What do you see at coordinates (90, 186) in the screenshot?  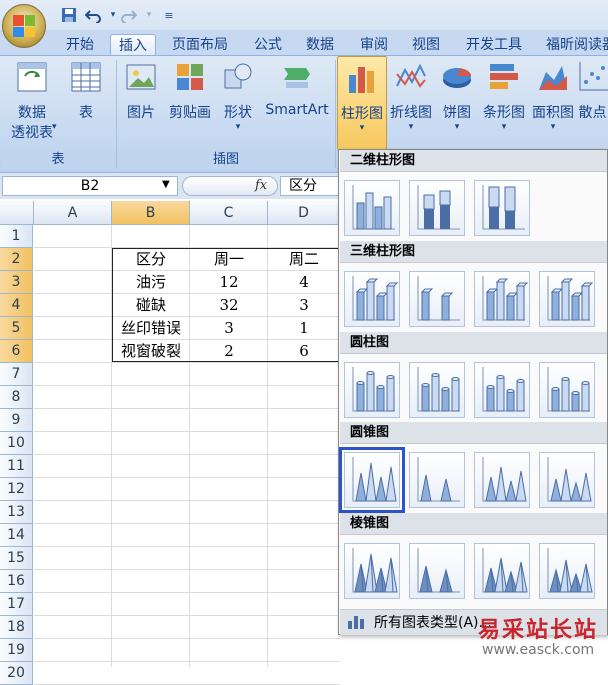 I see `name-box: B2` at bounding box center [90, 186].